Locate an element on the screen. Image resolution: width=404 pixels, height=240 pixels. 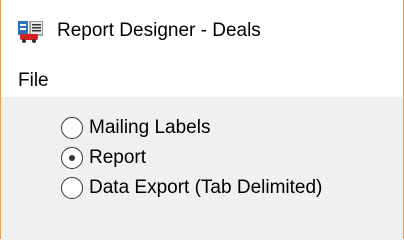
data-export-radio is located at coordinates (72, 188).